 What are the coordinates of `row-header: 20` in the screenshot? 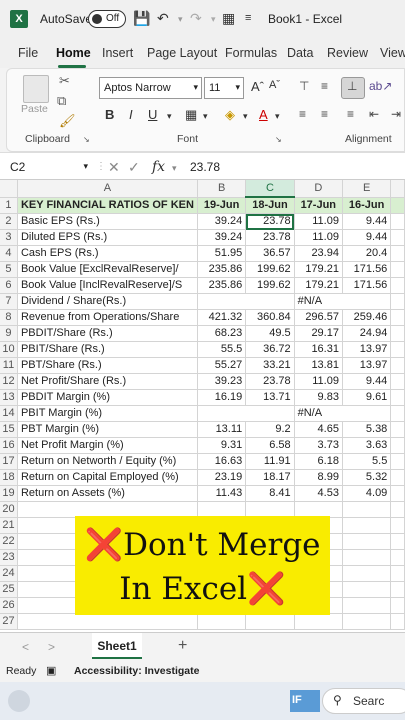 It's located at (9, 509).